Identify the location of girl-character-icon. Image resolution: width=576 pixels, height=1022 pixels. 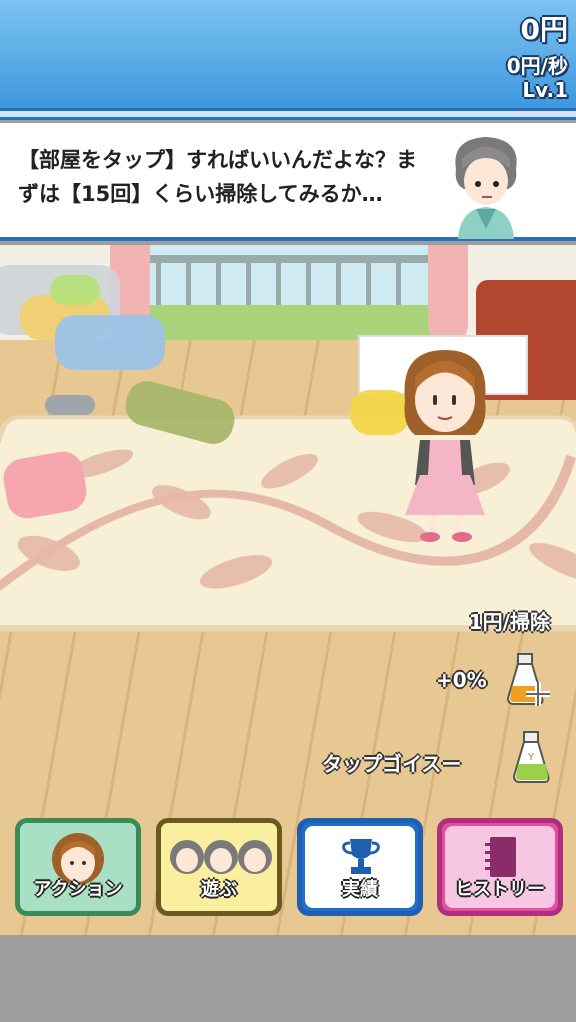
(445, 445).